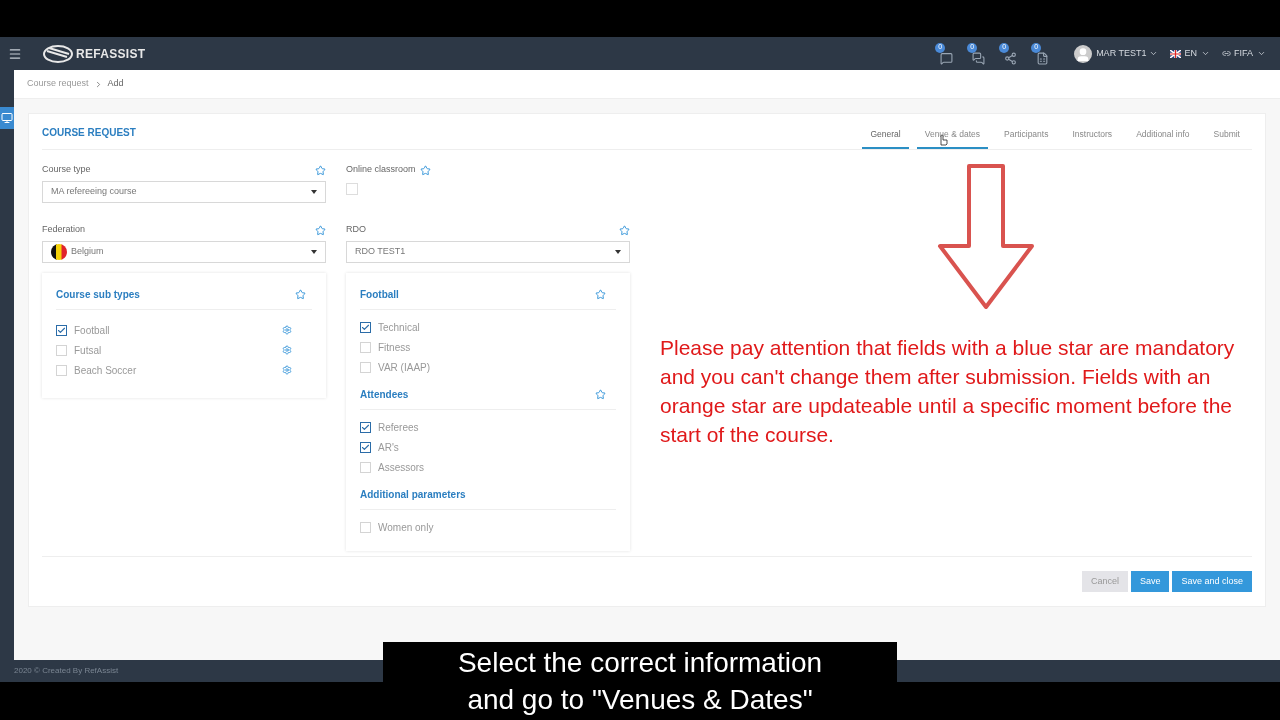 This screenshot has width=1280, height=720. Describe the element at coordinates (1092, 138) in the screenshot. I see `tab: Instructors` at that location.